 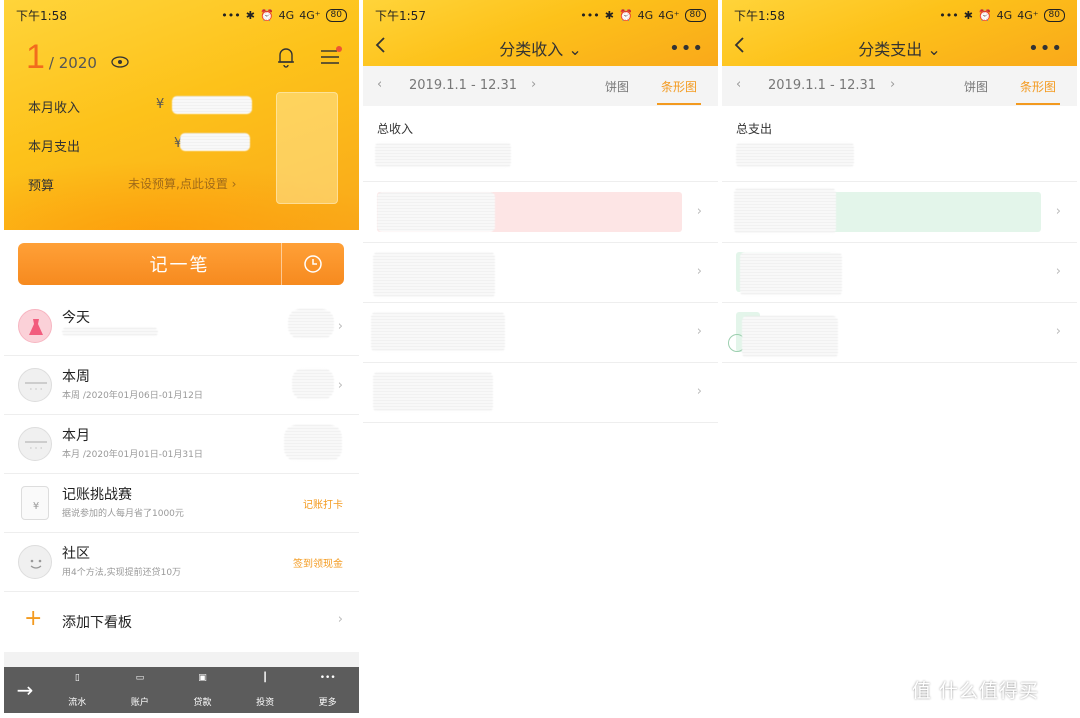 I want to click on plus-icon: +, so click(x=33, y=618).